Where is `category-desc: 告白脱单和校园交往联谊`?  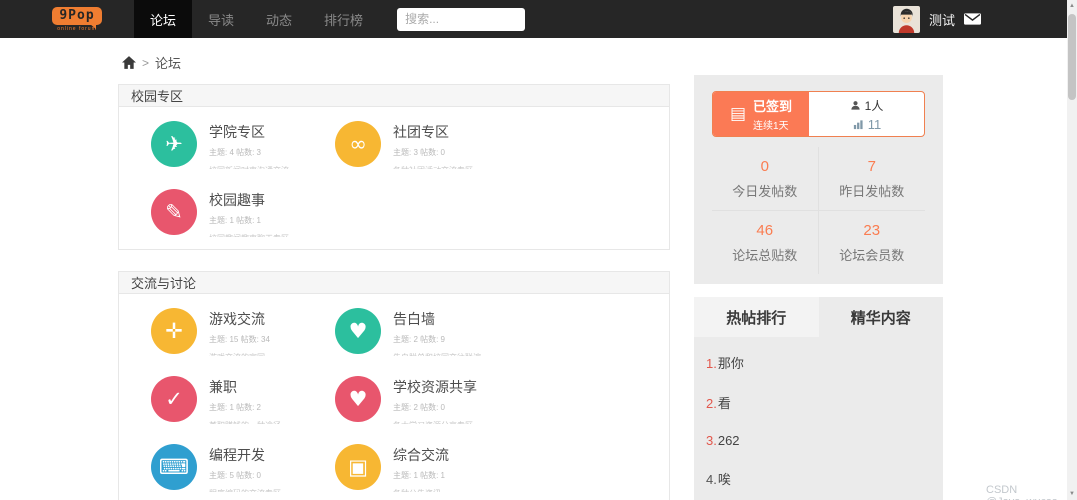
category-desc: 告白脱单和校园交往联谊 is located at coordinates (437, 354).